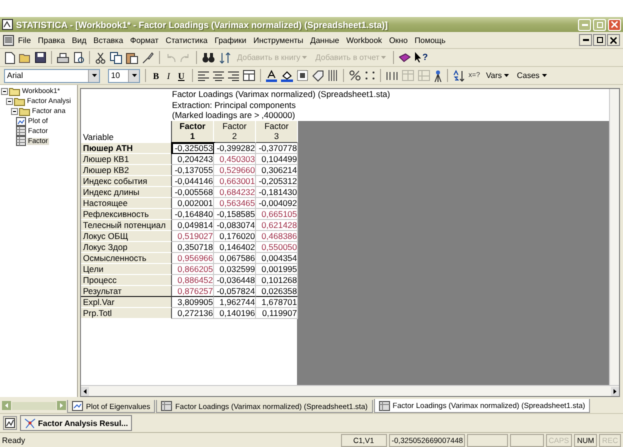 This screenshot has width=623, height=447. I want to click on row-header: Цели, so click(126, 269).